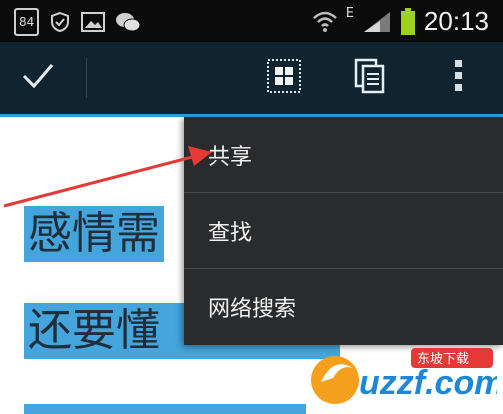 This screenshot has height=414, width=503. Describe the element at coordinates (128, 22) in the screenshot. I see `wechat-icon` at that location.